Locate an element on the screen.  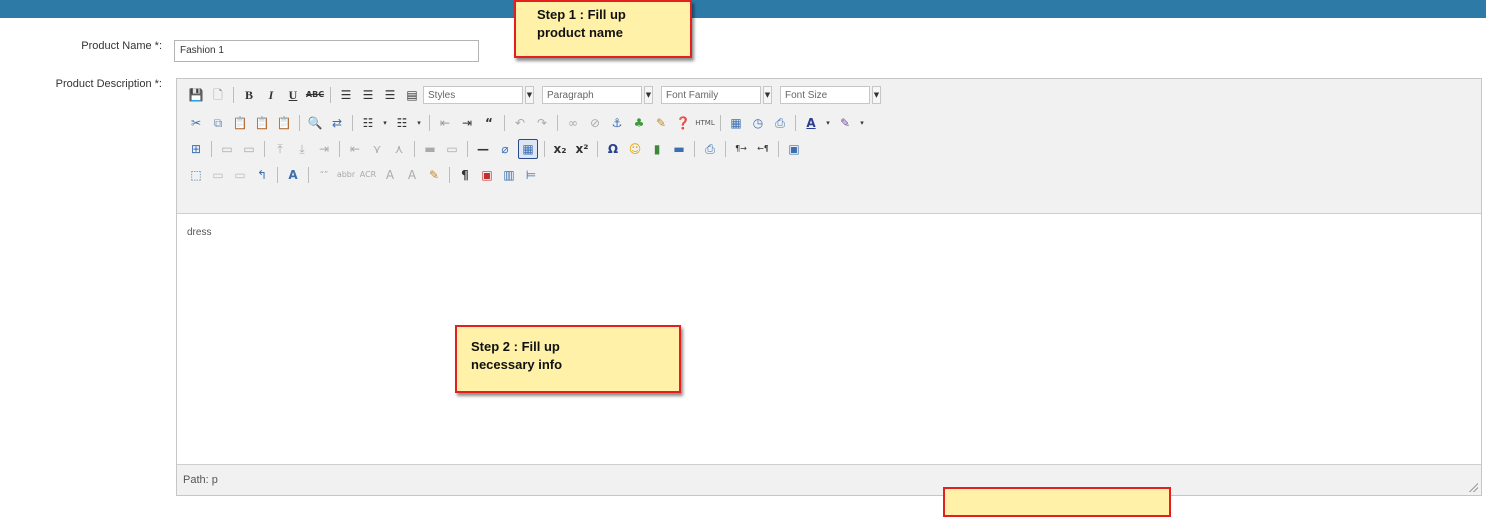
help-icon: ❓ is located at coordinates (683, 123).